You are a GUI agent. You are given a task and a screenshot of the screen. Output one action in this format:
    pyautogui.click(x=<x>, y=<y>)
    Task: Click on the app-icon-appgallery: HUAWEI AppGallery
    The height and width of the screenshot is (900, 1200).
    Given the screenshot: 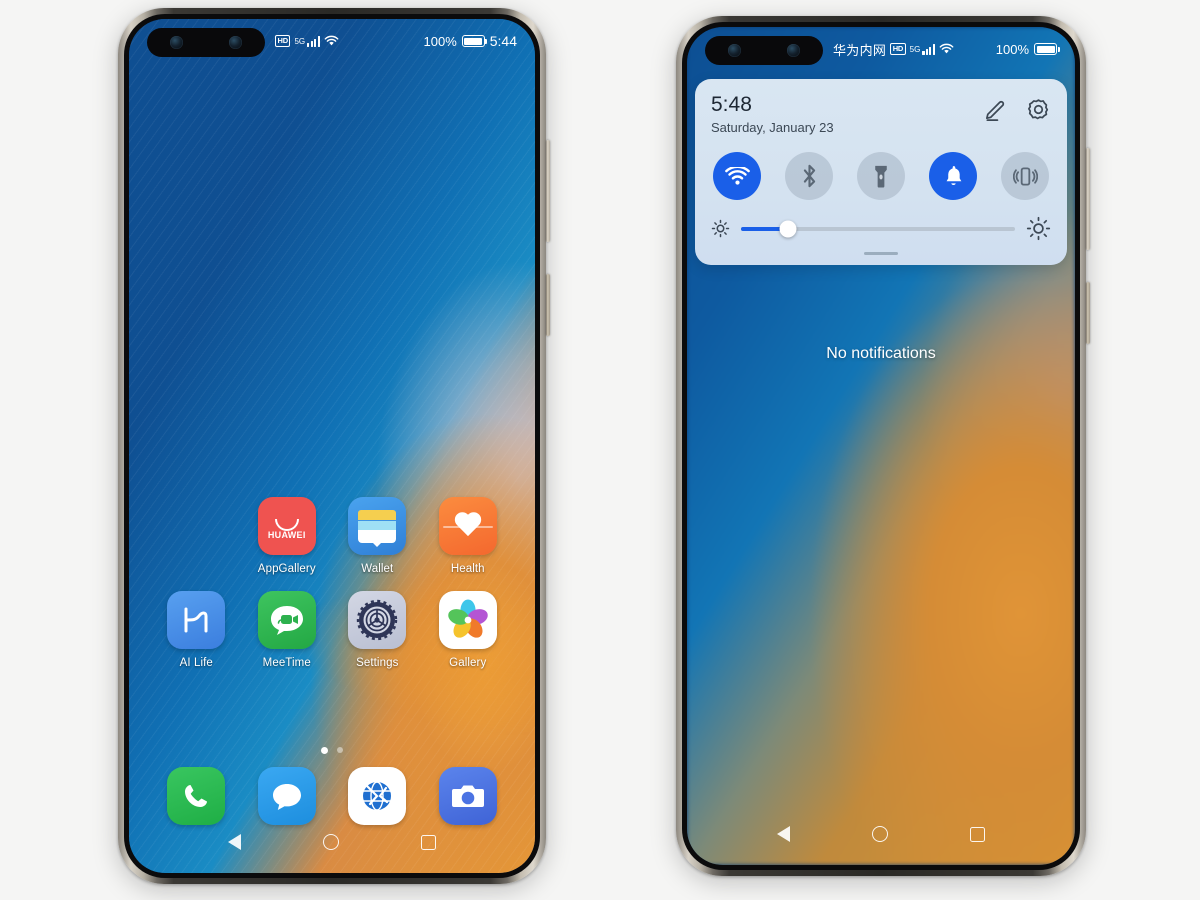 What is the action you would take?
    pyautogui.click(x=287, y=536)
    